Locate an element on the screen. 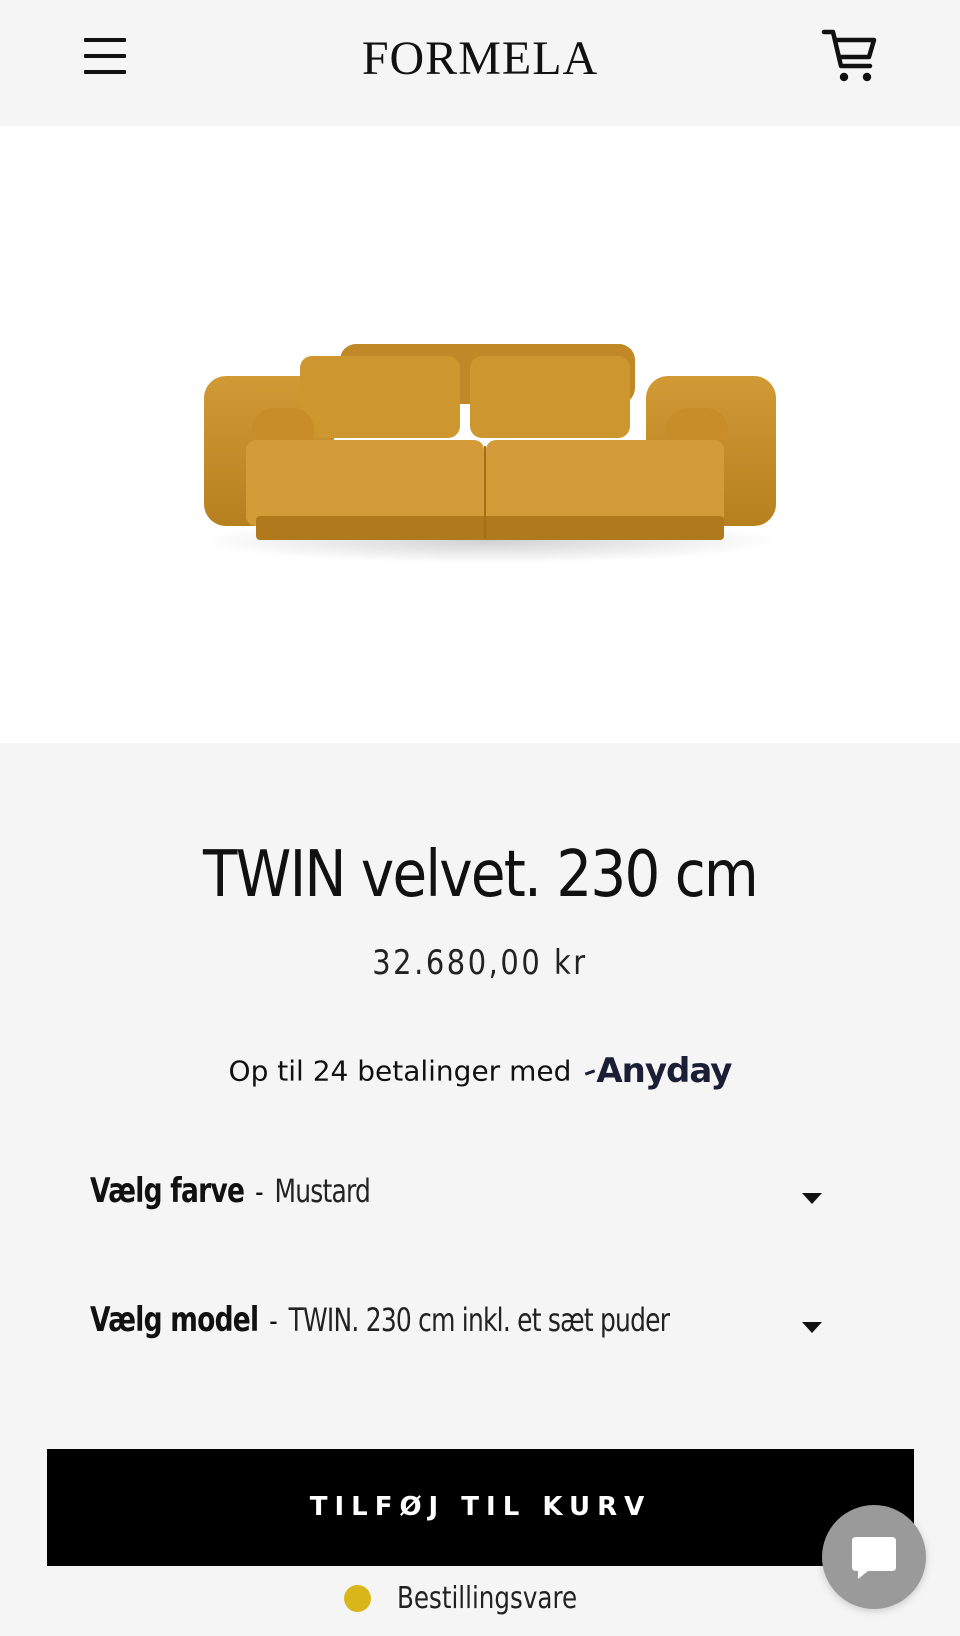 The width and height of the screenshot is (960, 1636). hamburger-menu-icon is located at coordinates (105, 40).